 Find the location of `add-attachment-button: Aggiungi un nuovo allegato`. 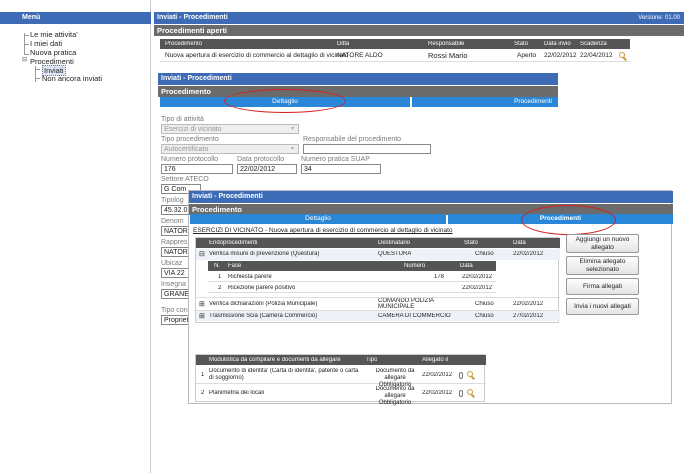

add-attachment-button: Aggiungi un nuovo allegato is located at coordinates (602, 243).